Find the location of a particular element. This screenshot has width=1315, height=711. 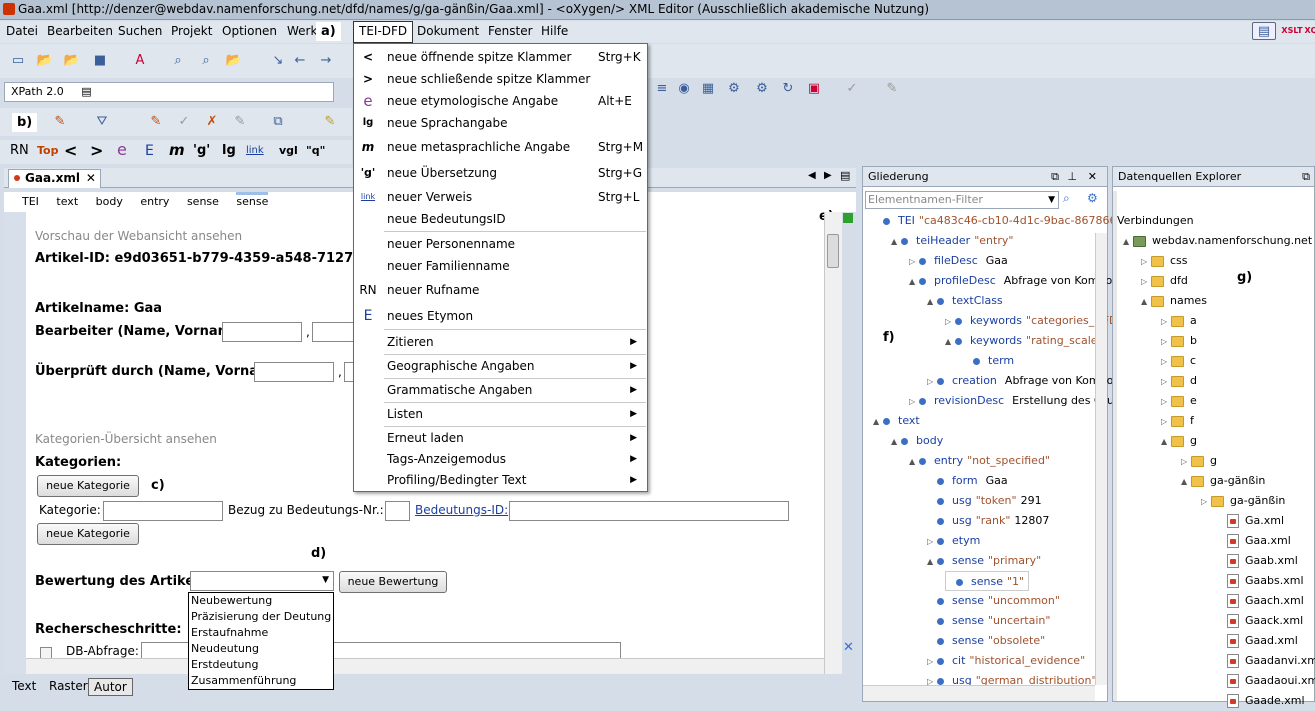

category-overview-link: Kategorien-Übersicht ansehen is located at coordinates (126, 439).